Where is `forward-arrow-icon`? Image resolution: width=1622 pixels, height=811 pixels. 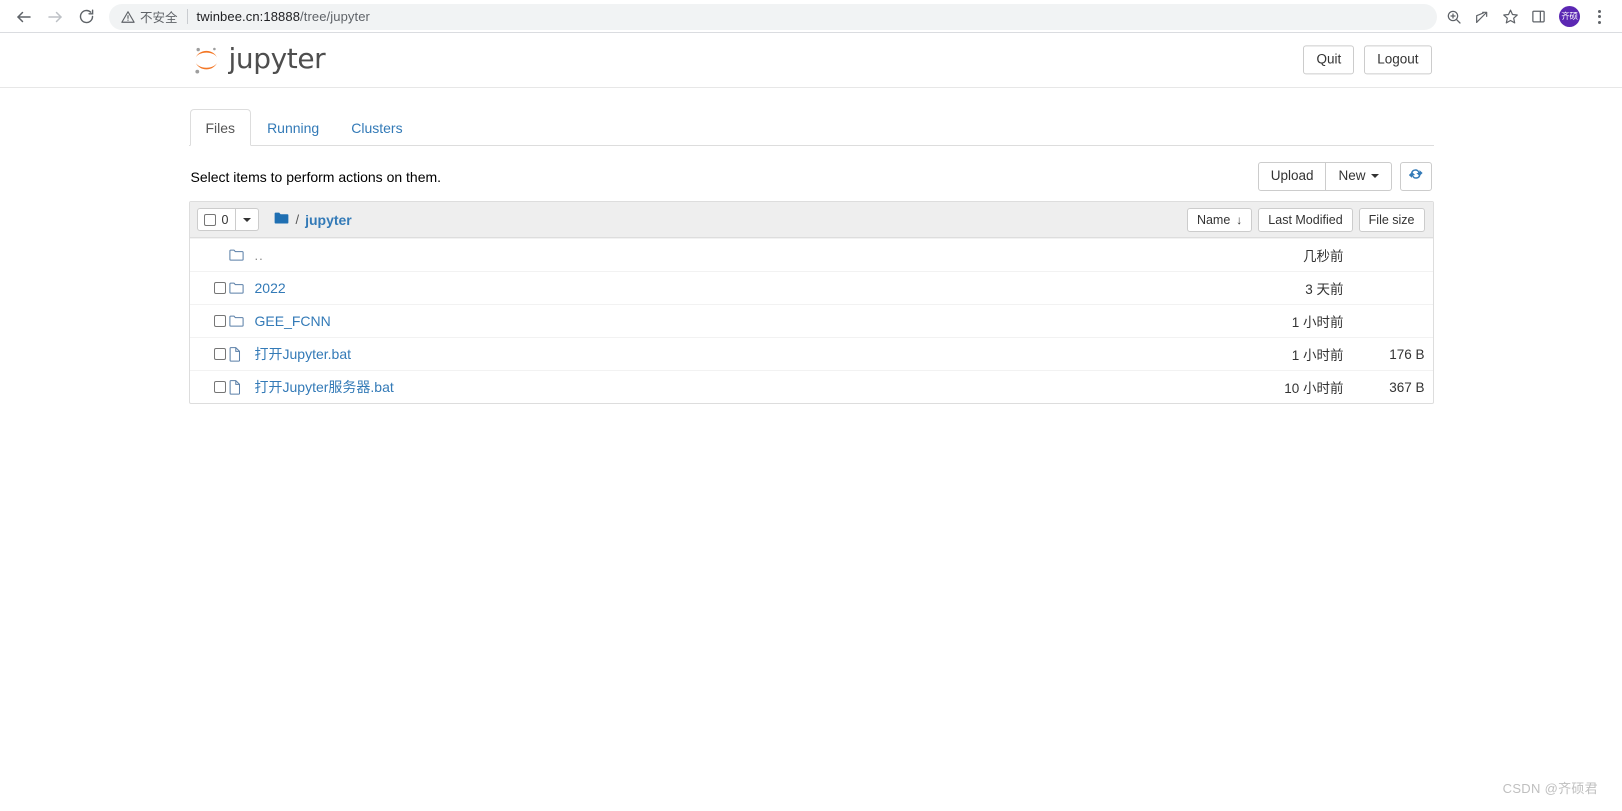 forward-arrow-icon is located at coordinates (55, 17).